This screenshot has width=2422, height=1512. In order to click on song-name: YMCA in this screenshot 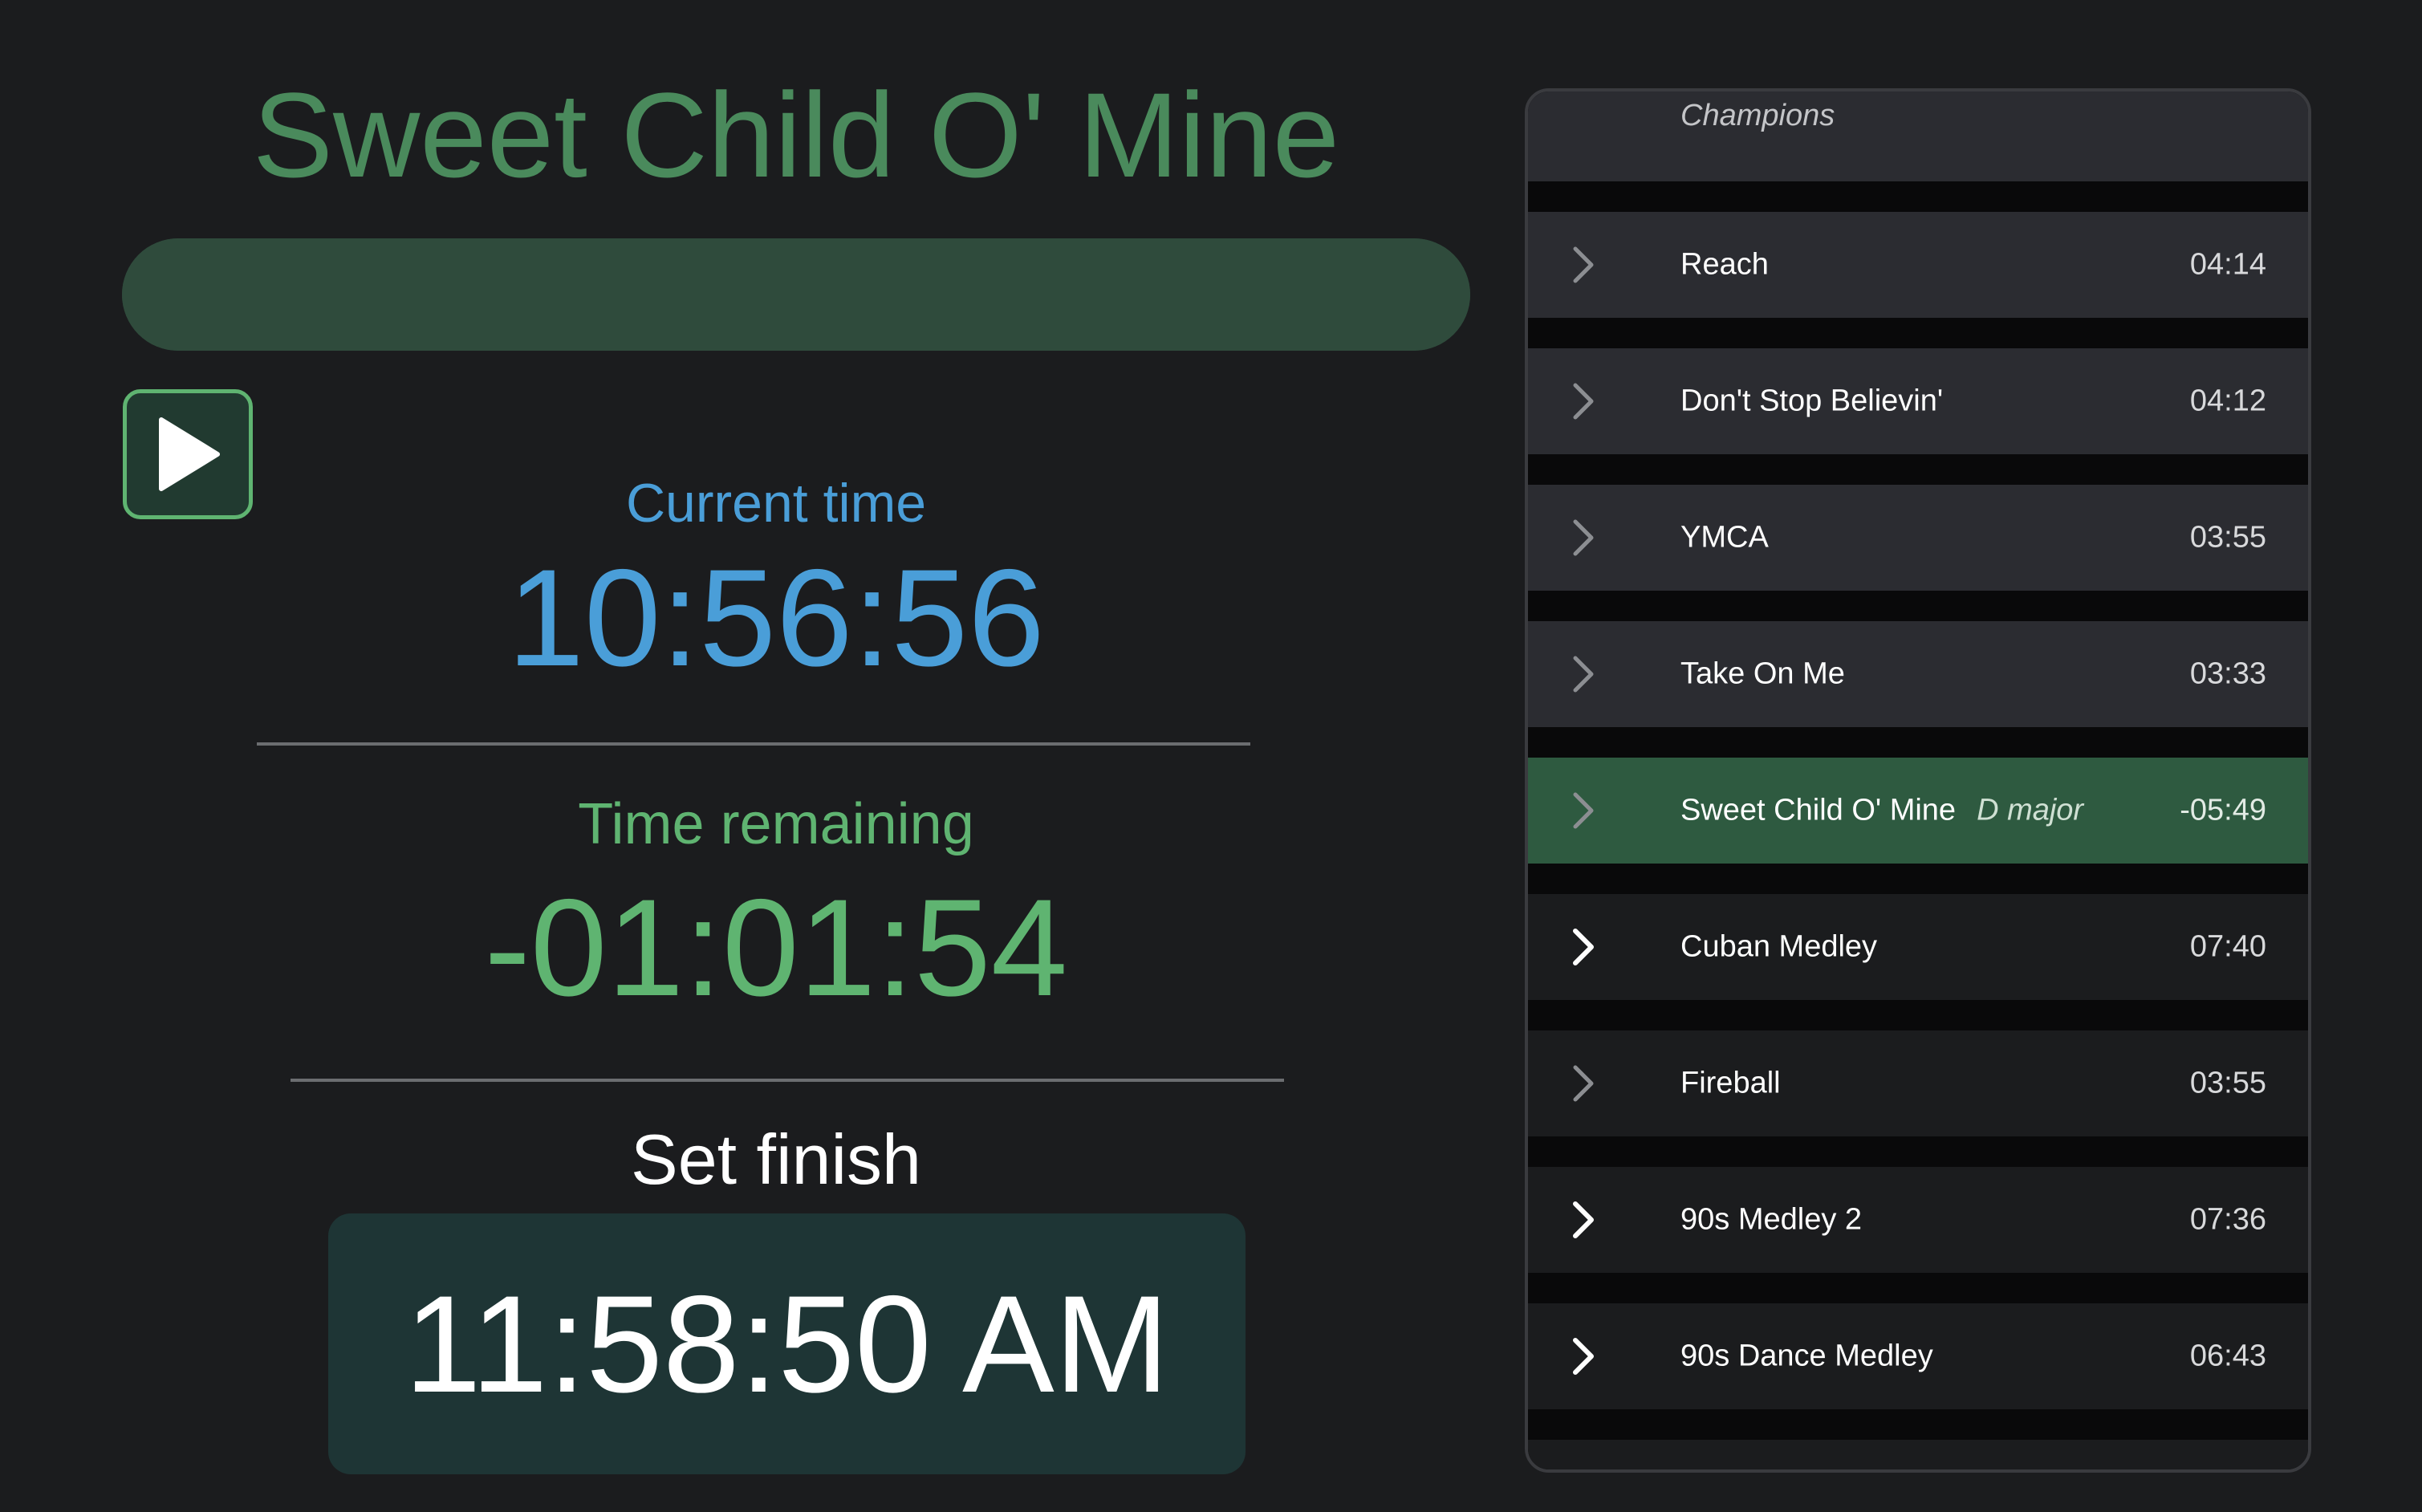, I will do `click(1725, 537)`.